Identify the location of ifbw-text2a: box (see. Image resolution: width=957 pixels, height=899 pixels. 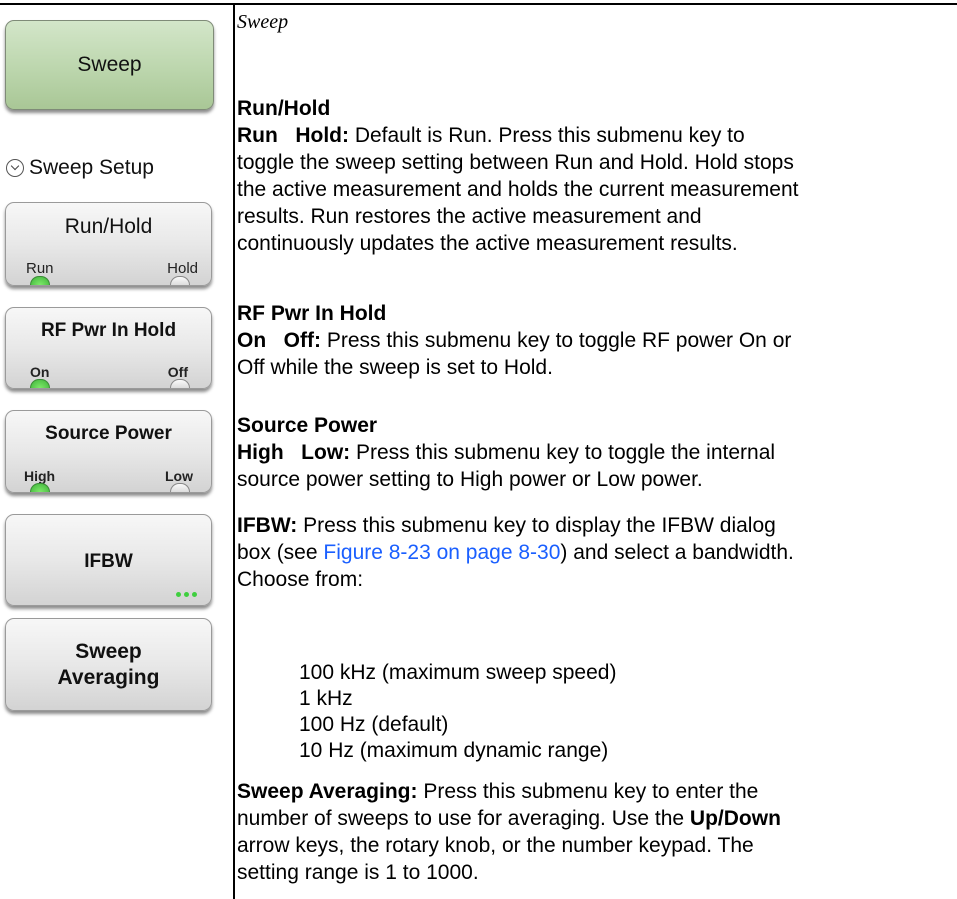
(280, 552).